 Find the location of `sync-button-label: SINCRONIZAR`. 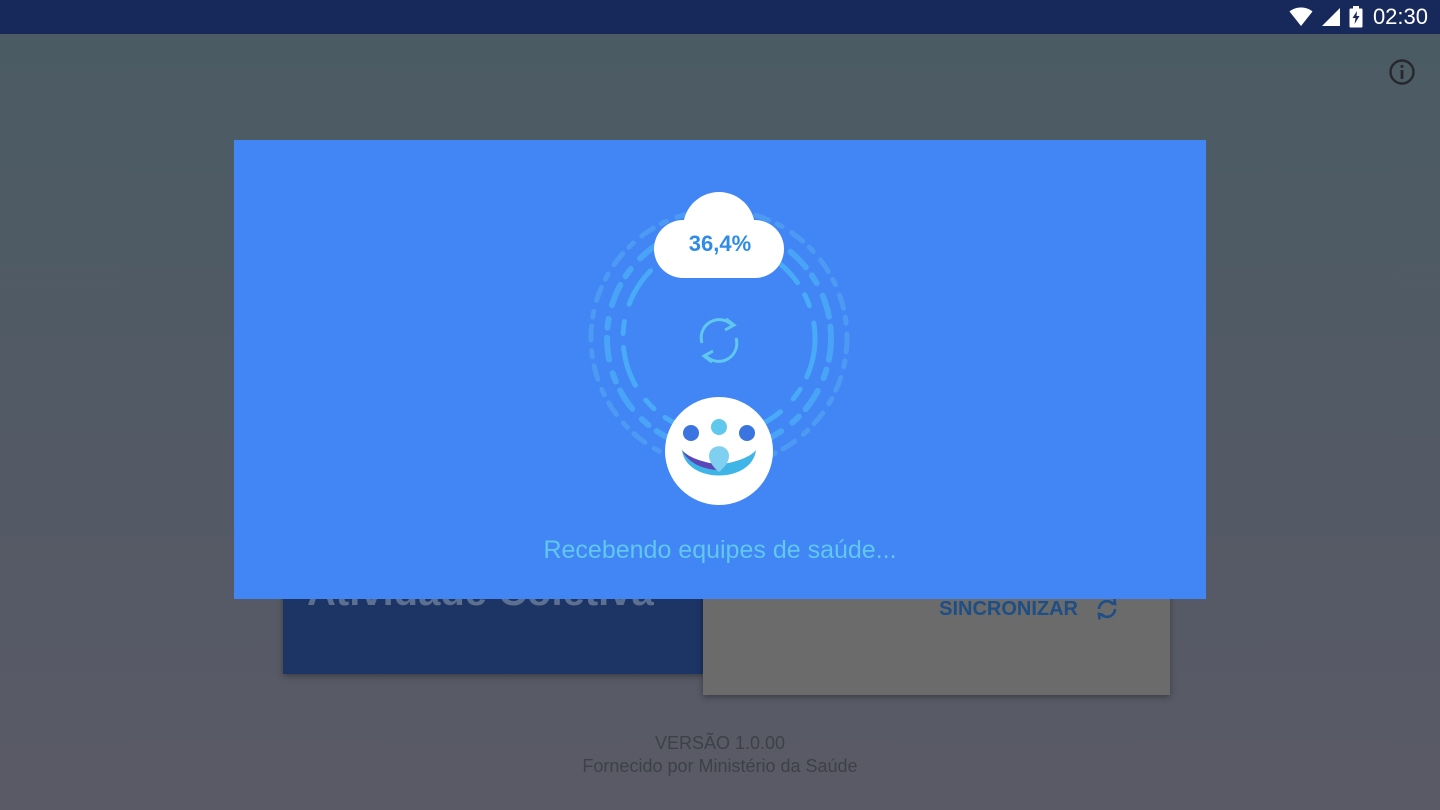

sync-button-label: SINCRONIZAR is located at coordinates (1008, 608).